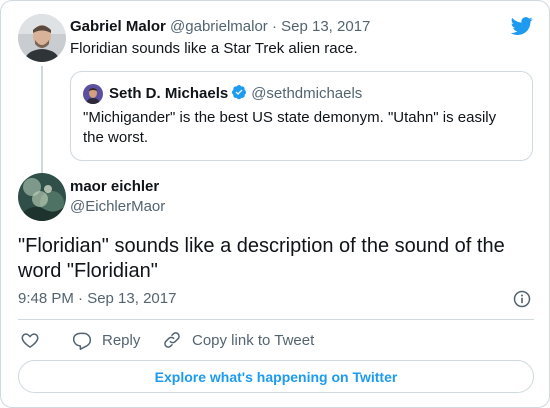 Image resolution: width=550 pixels, height=408 pixels. What do you see at coordinates (42, 120) in the screenshot?
I see `thread-connector-line` at bounding box center [42, 120].